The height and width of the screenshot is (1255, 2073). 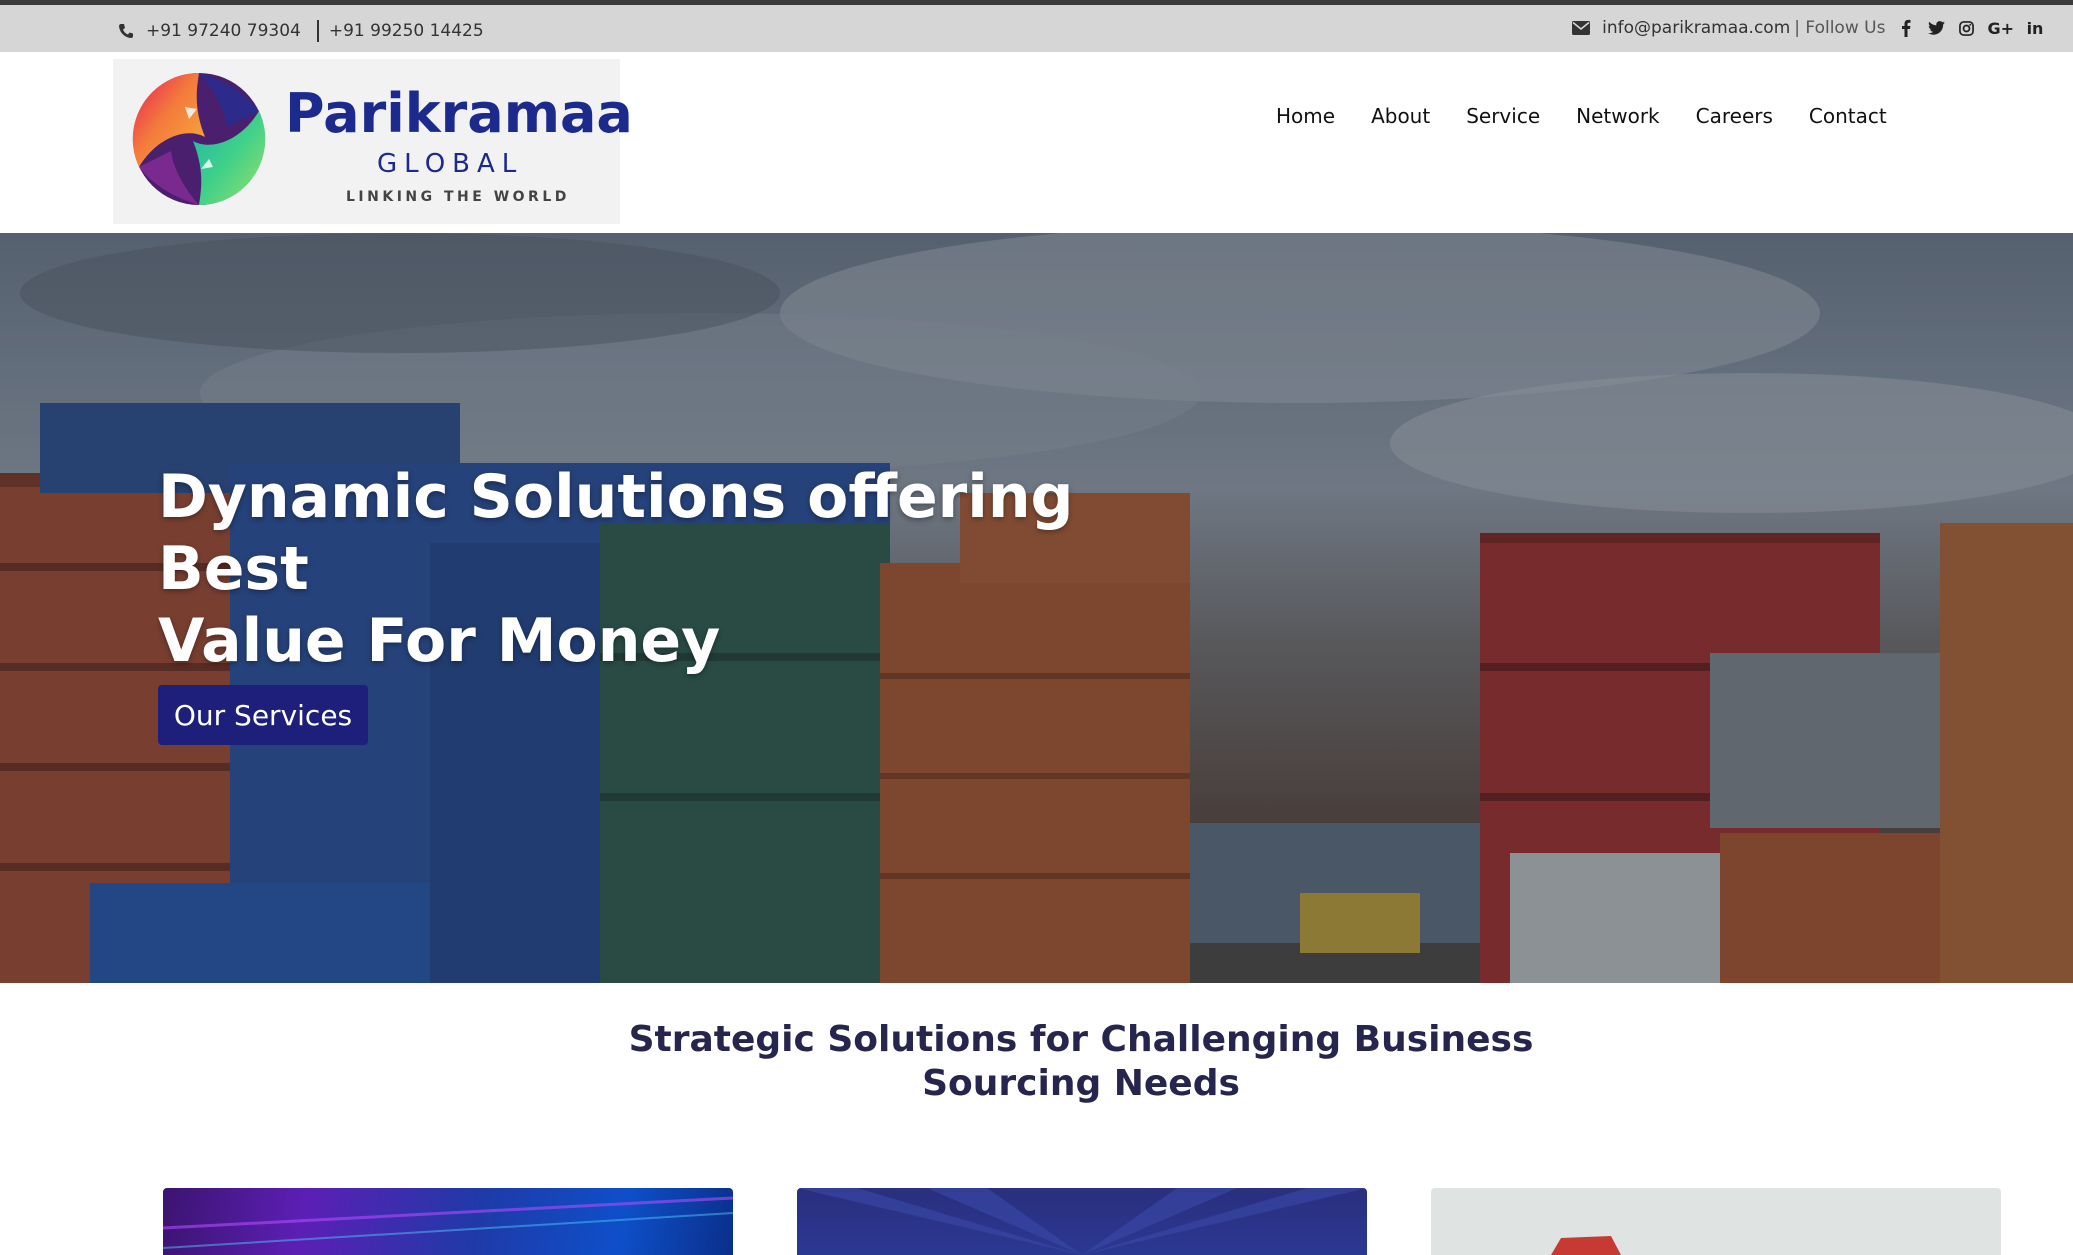 What do you see at coordinates (1696, 28) in the screenshot?
I see `email-link: info@parikramaa.com` at bounding box center [1696, 28].